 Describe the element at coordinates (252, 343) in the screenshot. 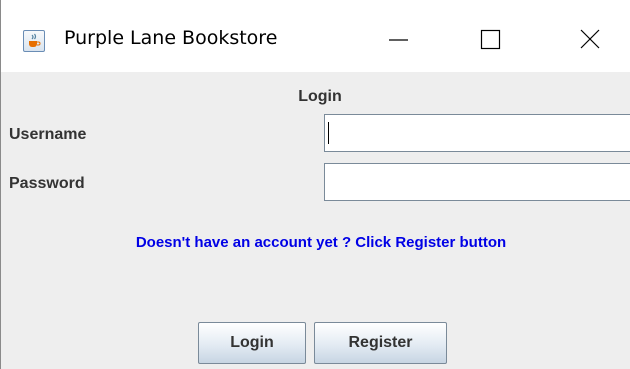

I see `login-button: Login` at that location.